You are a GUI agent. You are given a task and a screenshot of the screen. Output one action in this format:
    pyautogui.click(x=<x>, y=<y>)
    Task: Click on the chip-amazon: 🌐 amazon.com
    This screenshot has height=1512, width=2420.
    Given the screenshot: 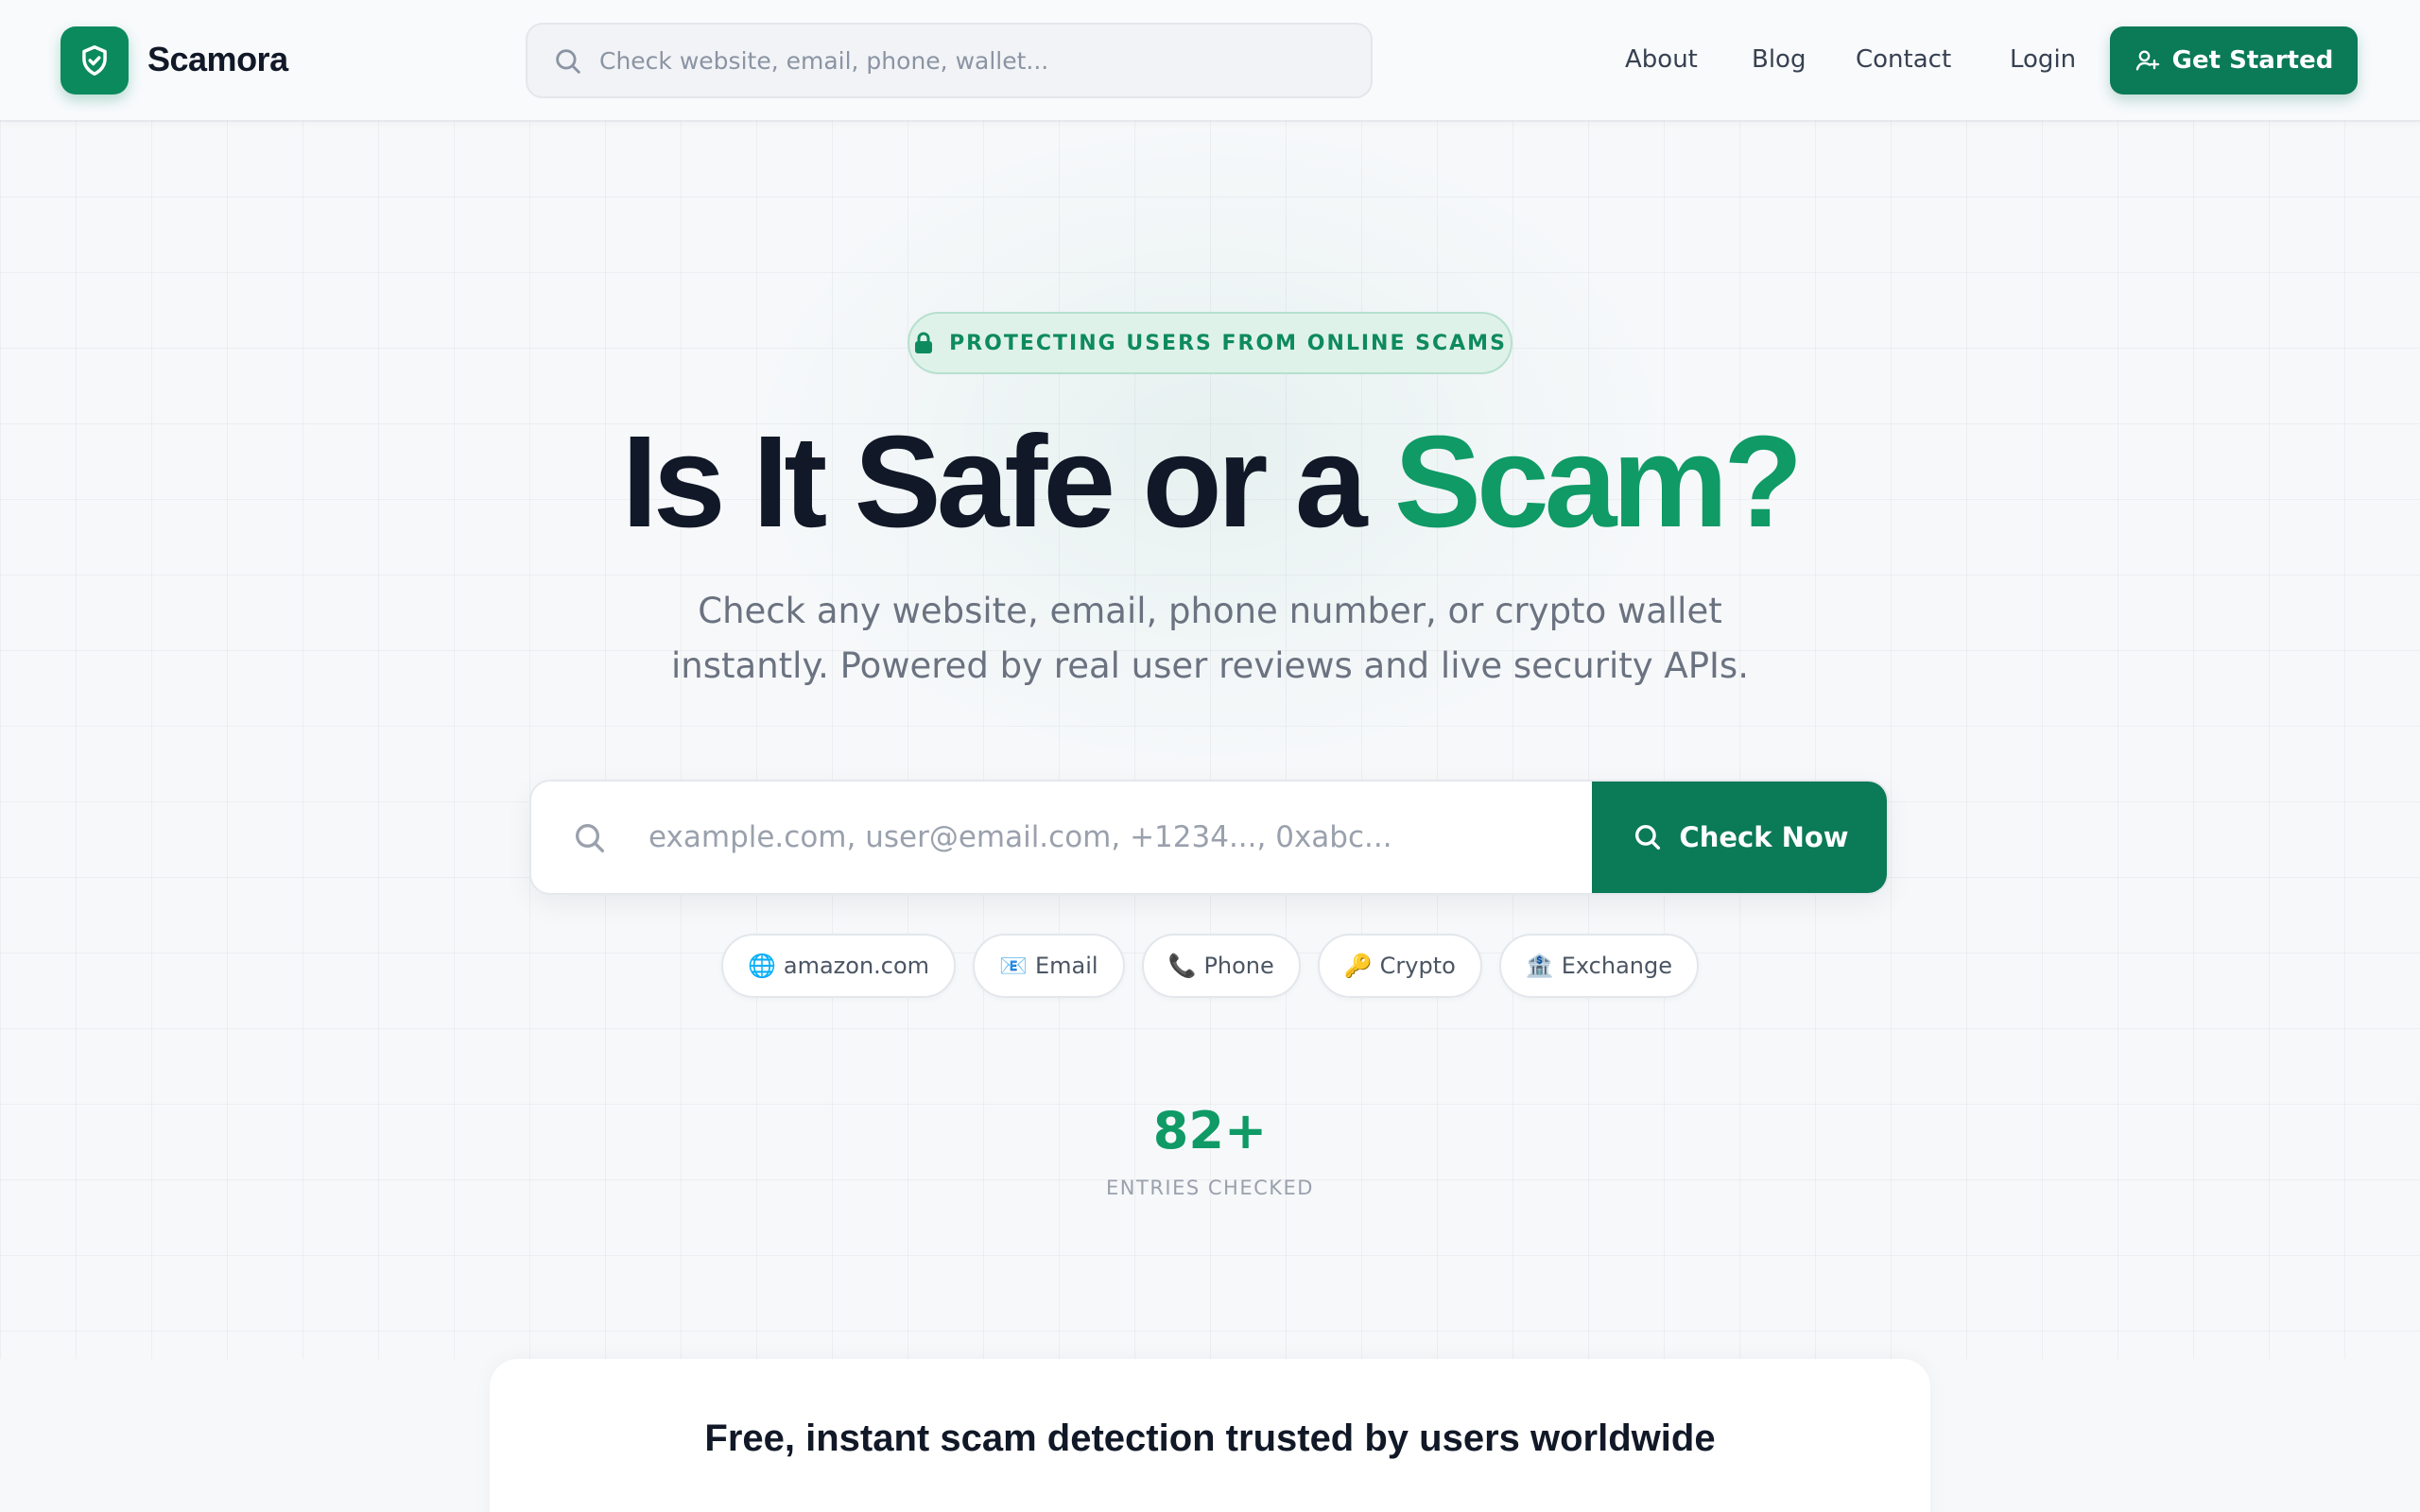 What is the action you would take?
    pyautogui.click(x=839, y=966)
    